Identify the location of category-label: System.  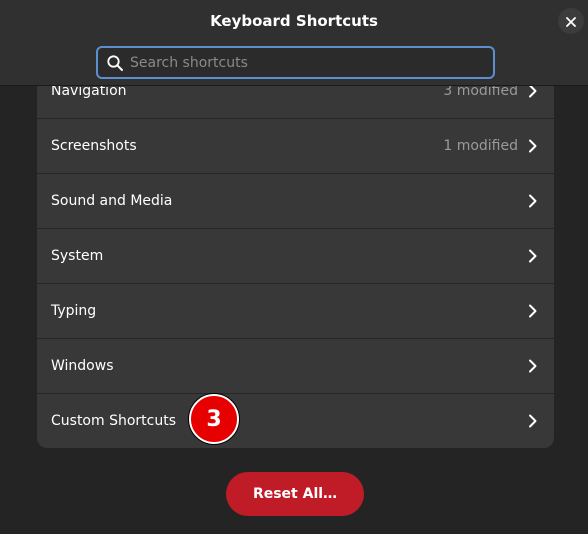
(77, 256).